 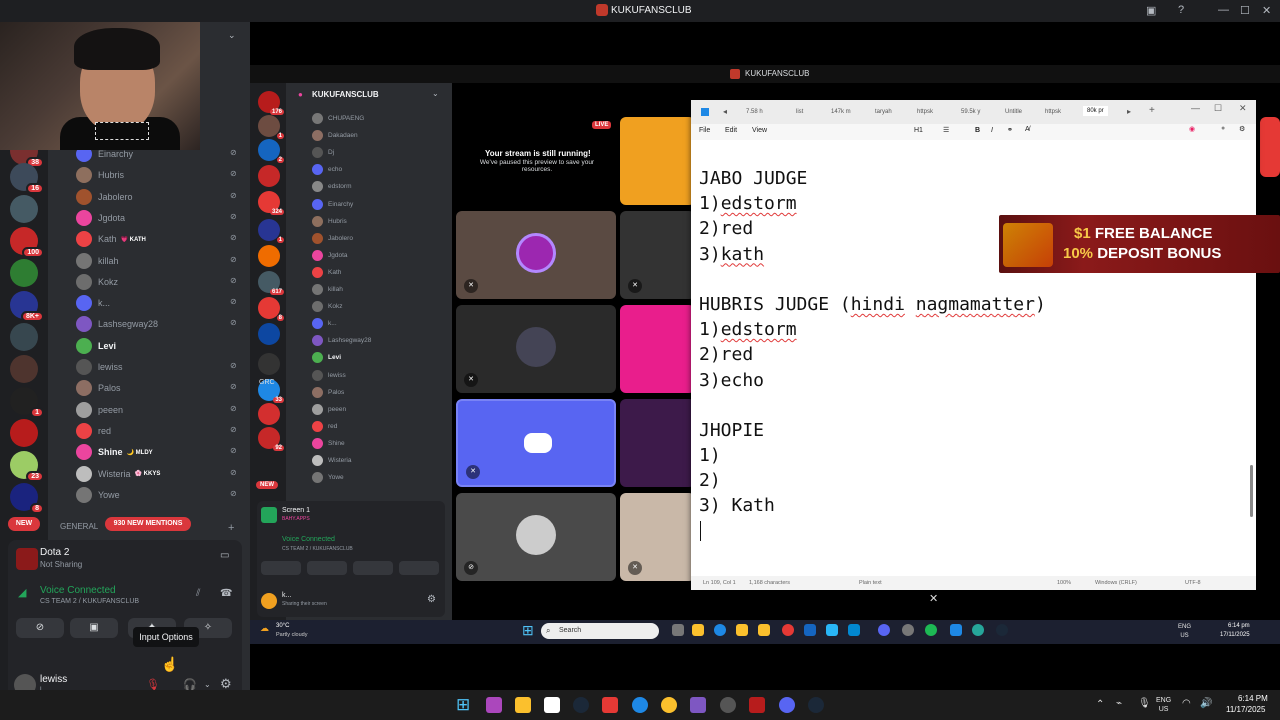 What do you see at coordinates (40, 628) in the screenshot?
I see `camera-button: ⊘` at bounding box center [40, 628].